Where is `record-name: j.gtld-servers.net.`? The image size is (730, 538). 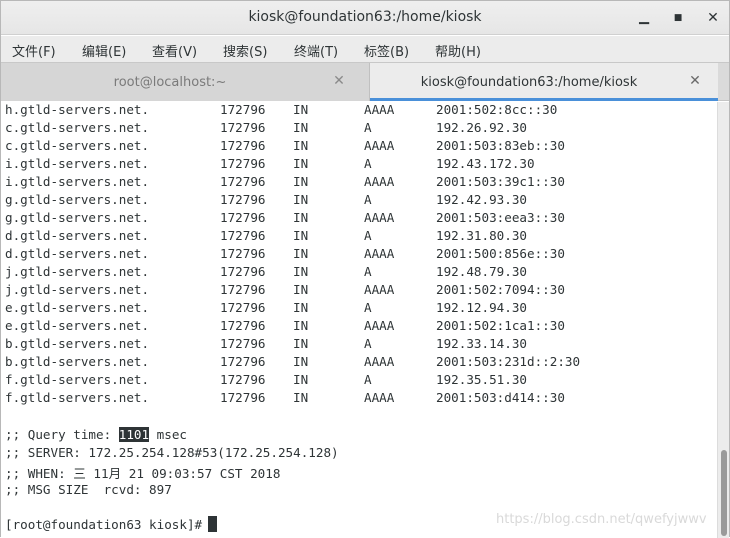
record-name: j.gtld-servers.net. is located at coordinates (77, 271).